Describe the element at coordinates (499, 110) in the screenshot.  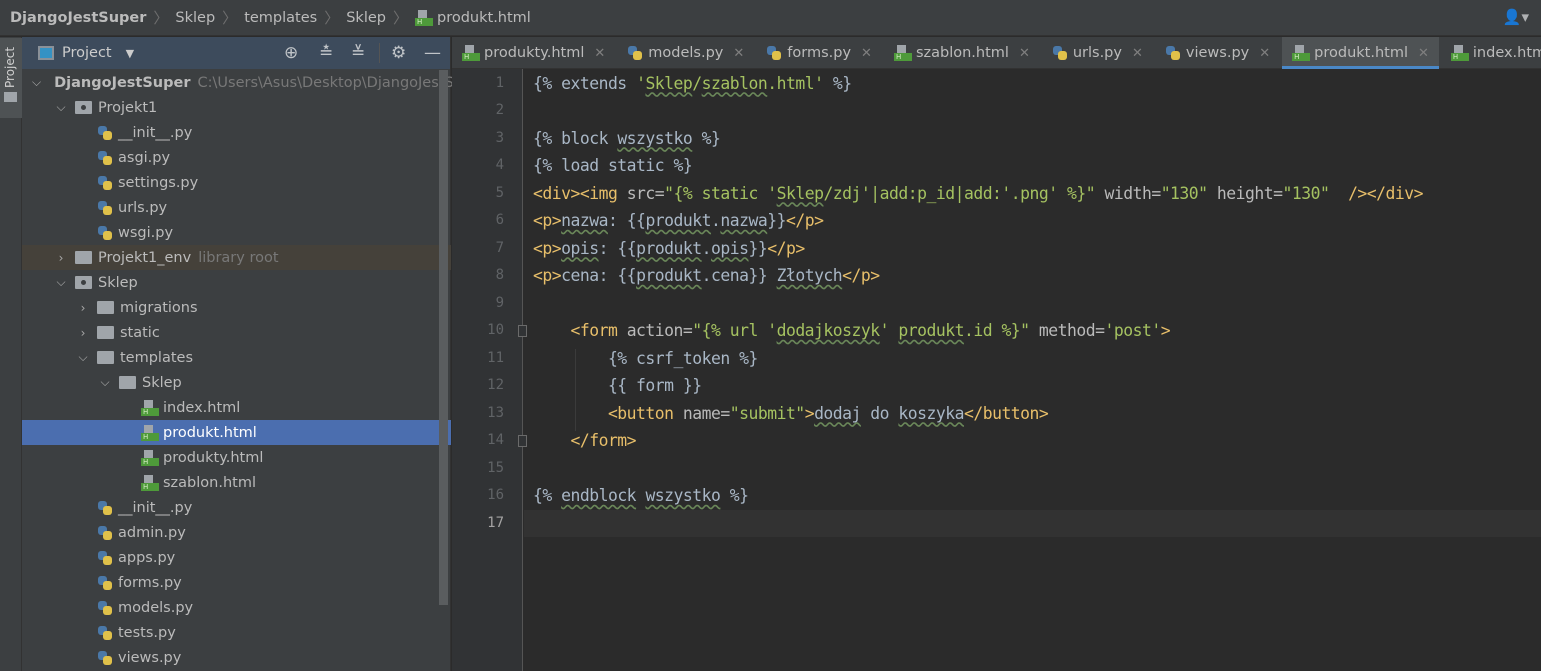
I see `line-number: 2` at that location.